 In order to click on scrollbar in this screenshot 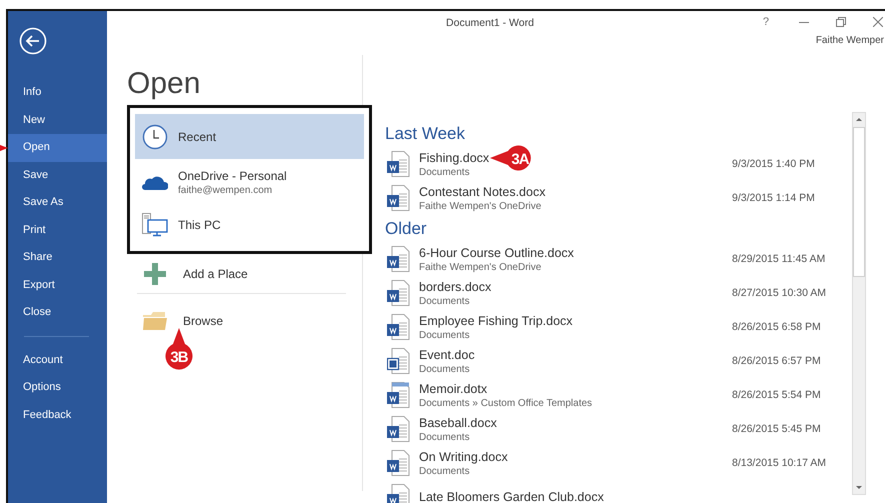, I will do `click(859, 303)`.